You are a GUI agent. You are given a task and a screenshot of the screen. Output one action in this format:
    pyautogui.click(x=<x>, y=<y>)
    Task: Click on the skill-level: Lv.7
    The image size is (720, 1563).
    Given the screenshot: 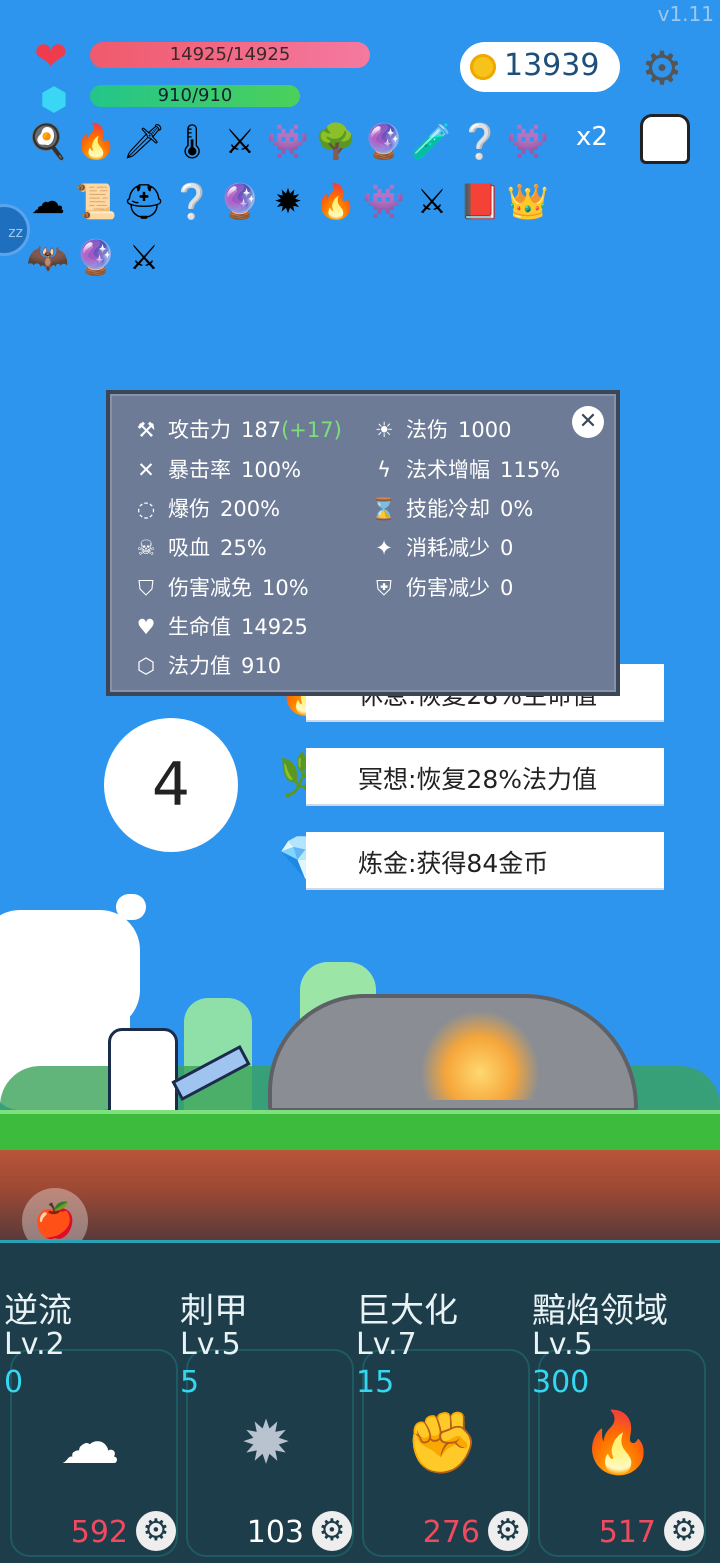 What is the action you would take?
    pyautogui.click(x=386, y=1344)
    